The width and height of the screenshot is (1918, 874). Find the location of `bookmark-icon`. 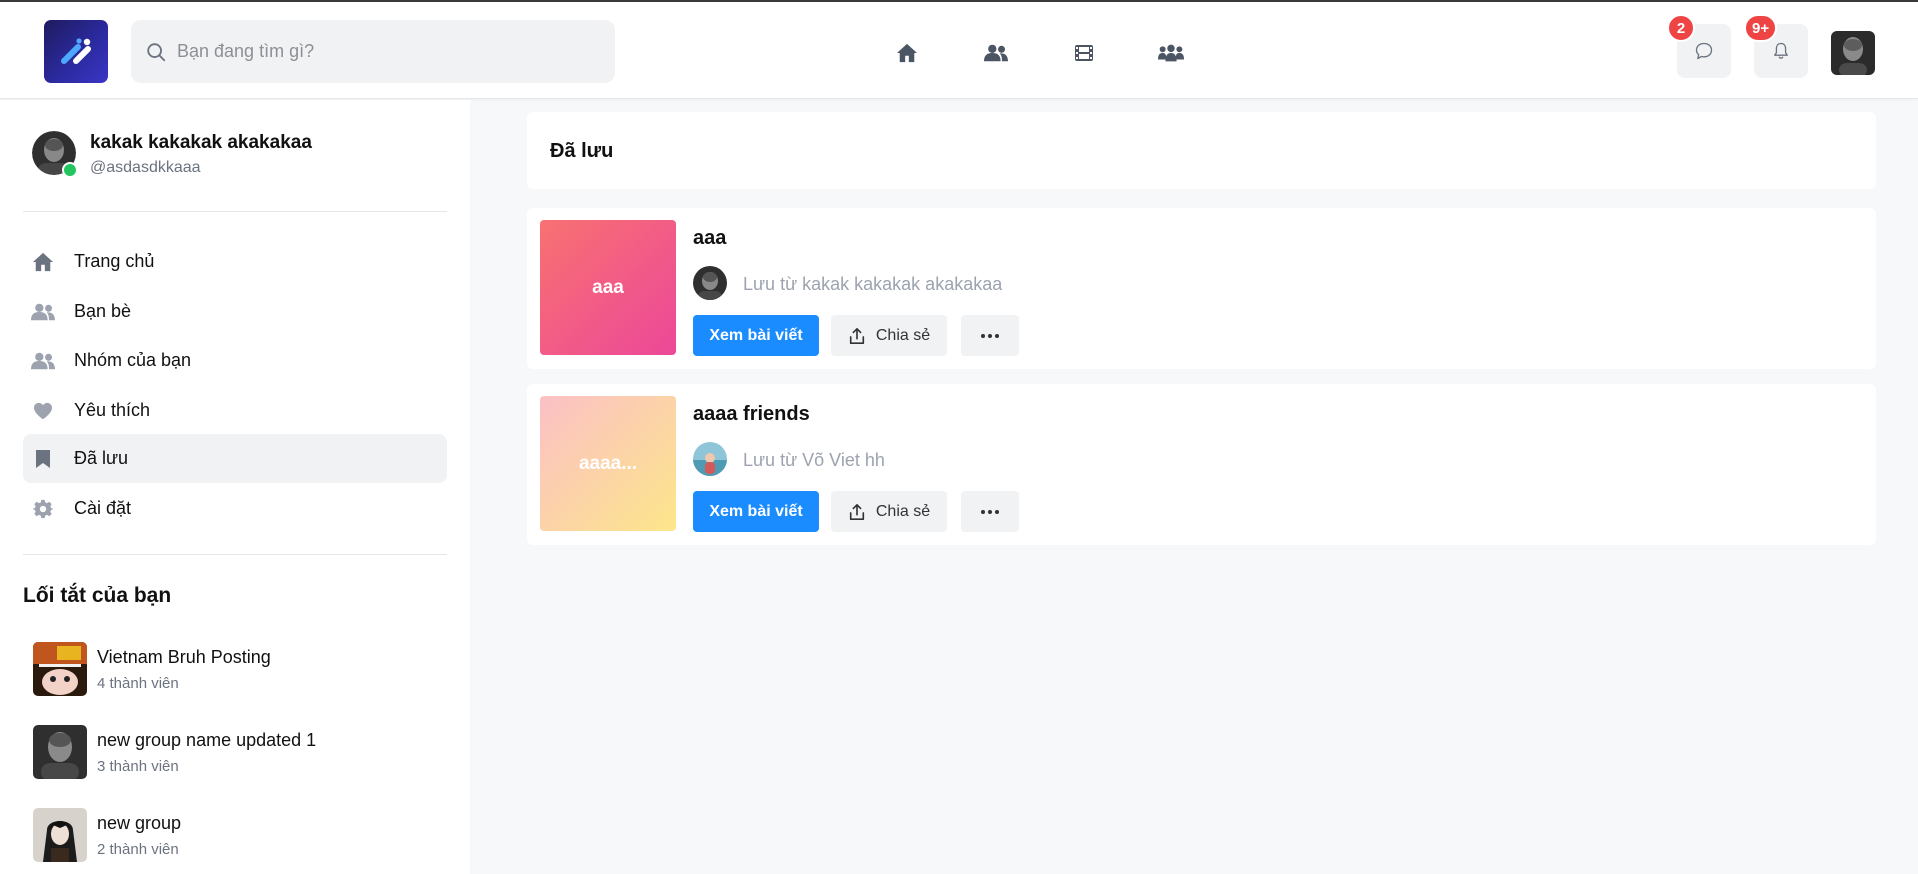

bookmark-icon is located at coordinates (43, 459).